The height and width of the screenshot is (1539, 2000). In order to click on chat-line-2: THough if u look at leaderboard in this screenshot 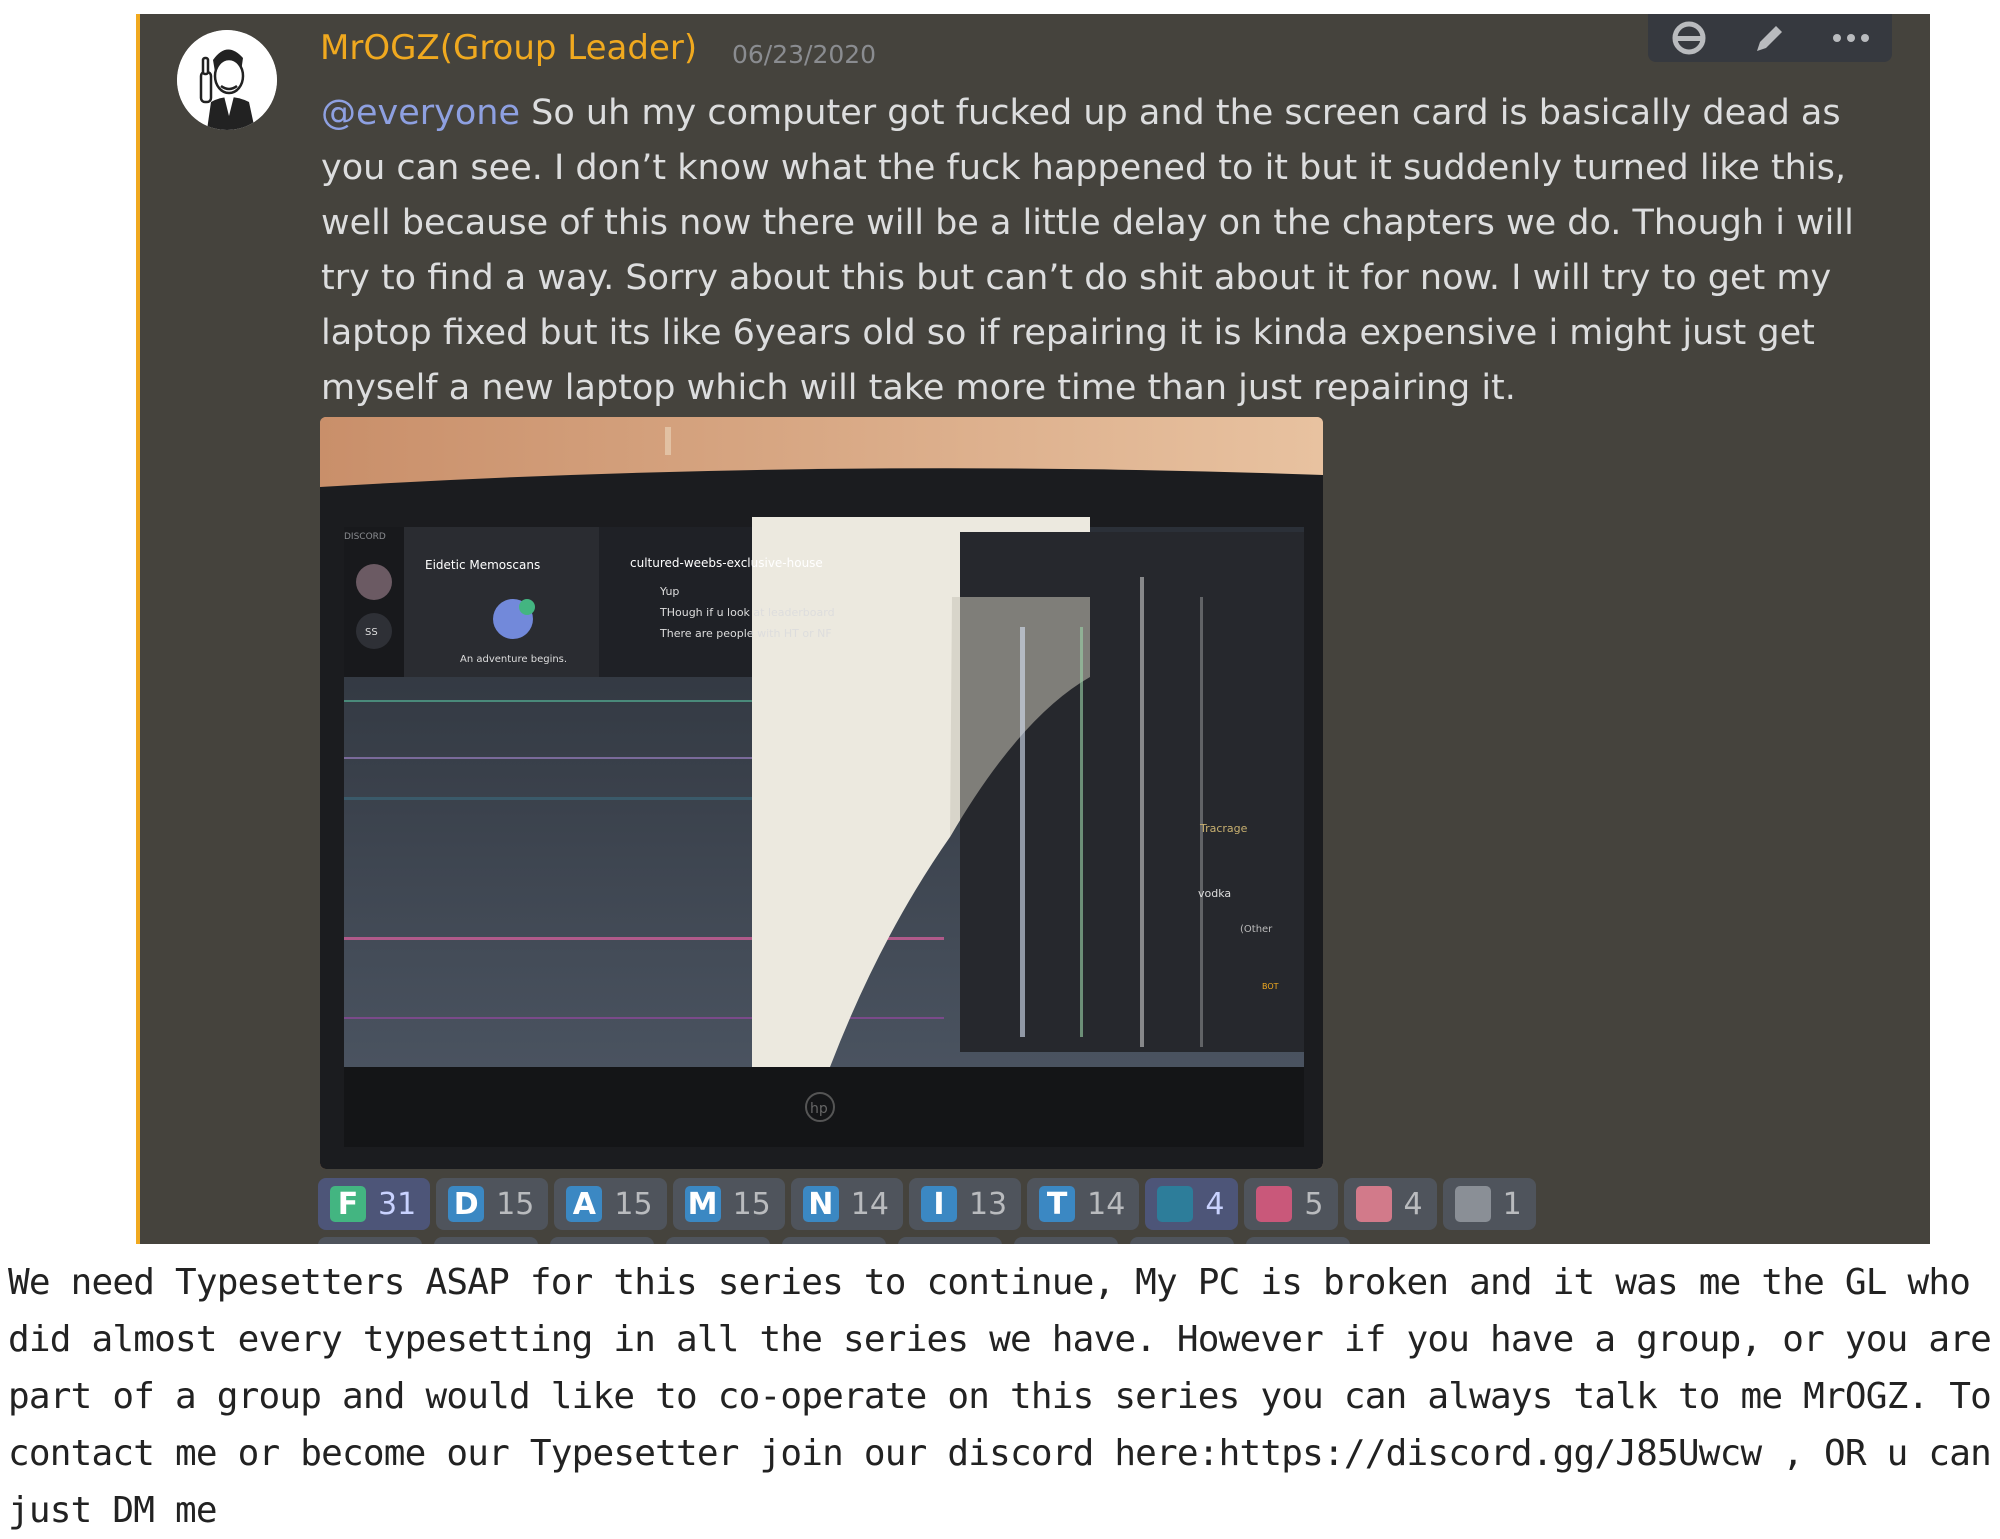, I will do `click(747, 612)`.